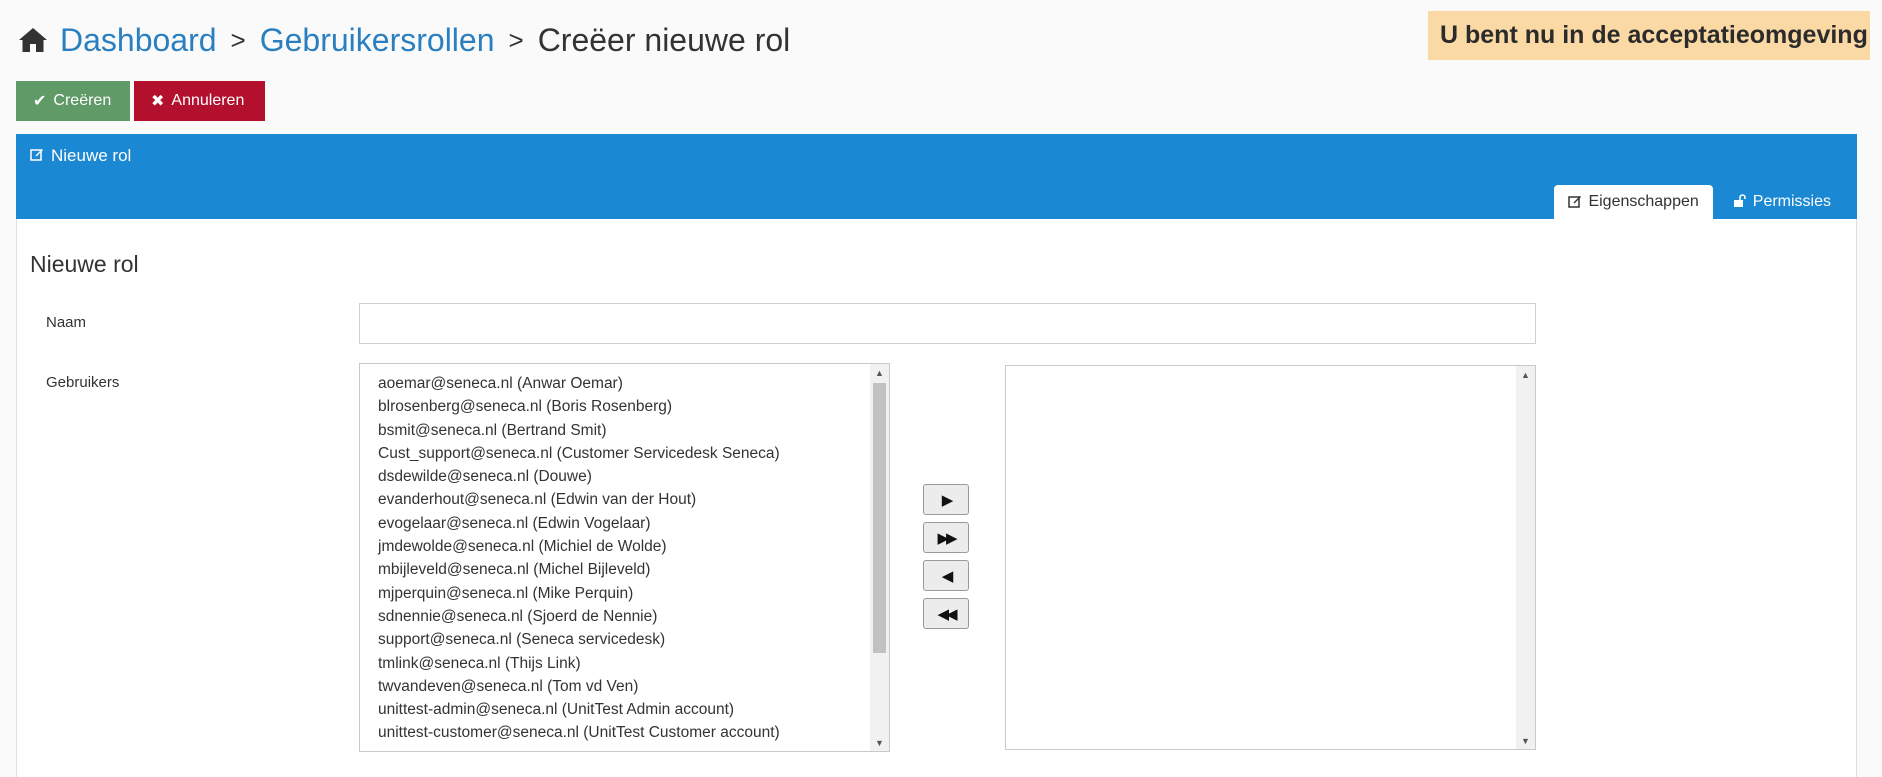 The image size is (1882, 777). Describe the element at coordinates (946, 556) in the screenshot. I see `move-buttons: ▶ ▶▶ ◀ ◀◀` at that location.